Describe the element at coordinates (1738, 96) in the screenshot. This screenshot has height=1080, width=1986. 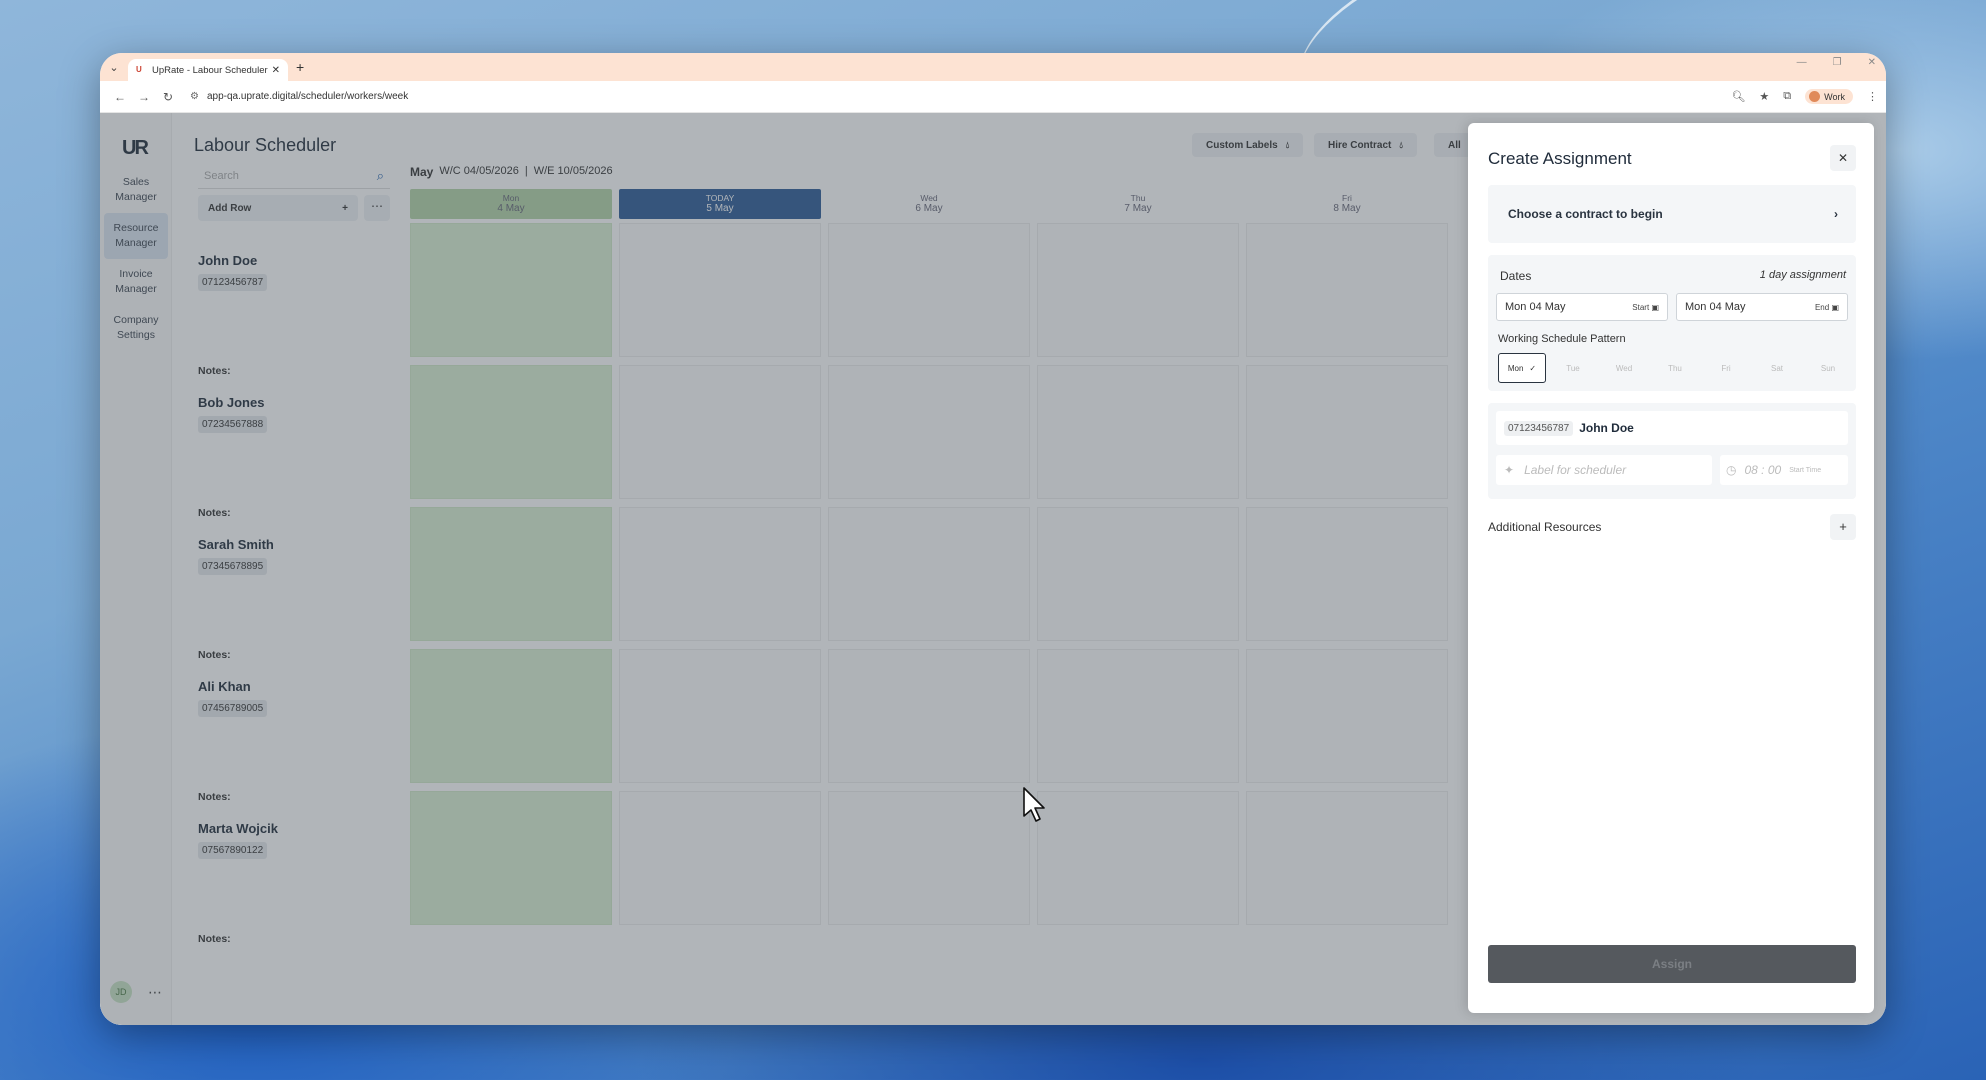
I see `zoom-icon: 🔍︎` at that location.